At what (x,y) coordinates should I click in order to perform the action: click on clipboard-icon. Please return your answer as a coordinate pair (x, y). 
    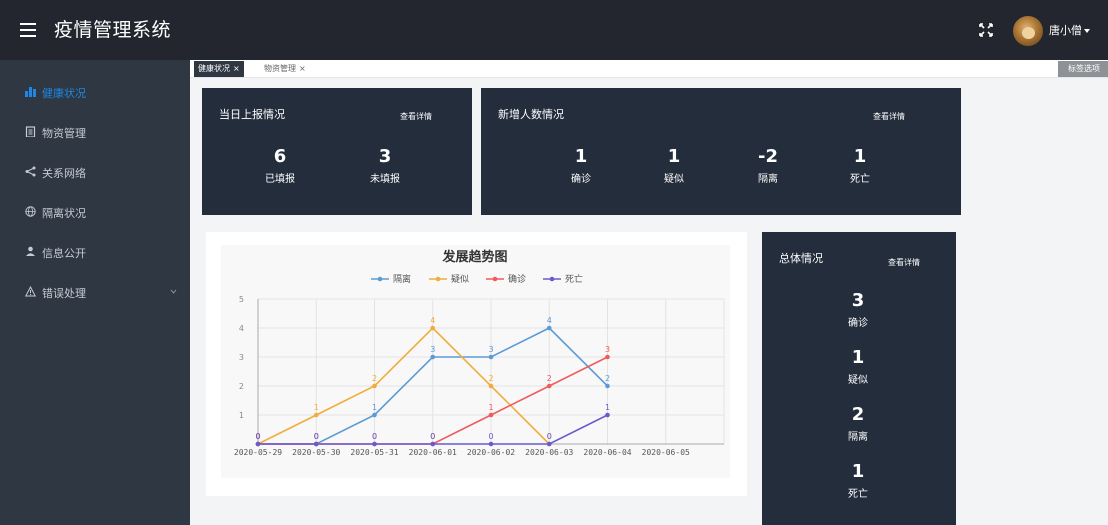
    Looking at the image, I should click on (30, 131).